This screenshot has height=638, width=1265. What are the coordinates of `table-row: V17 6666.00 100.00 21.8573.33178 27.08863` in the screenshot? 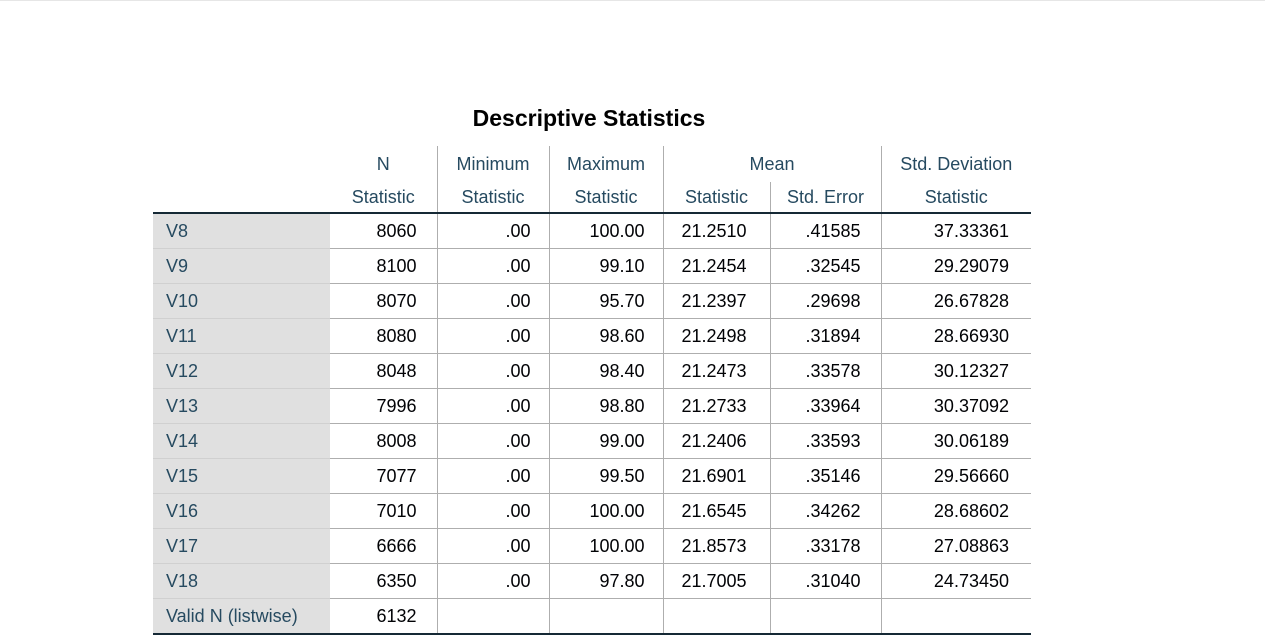 It's located at (592, 546).